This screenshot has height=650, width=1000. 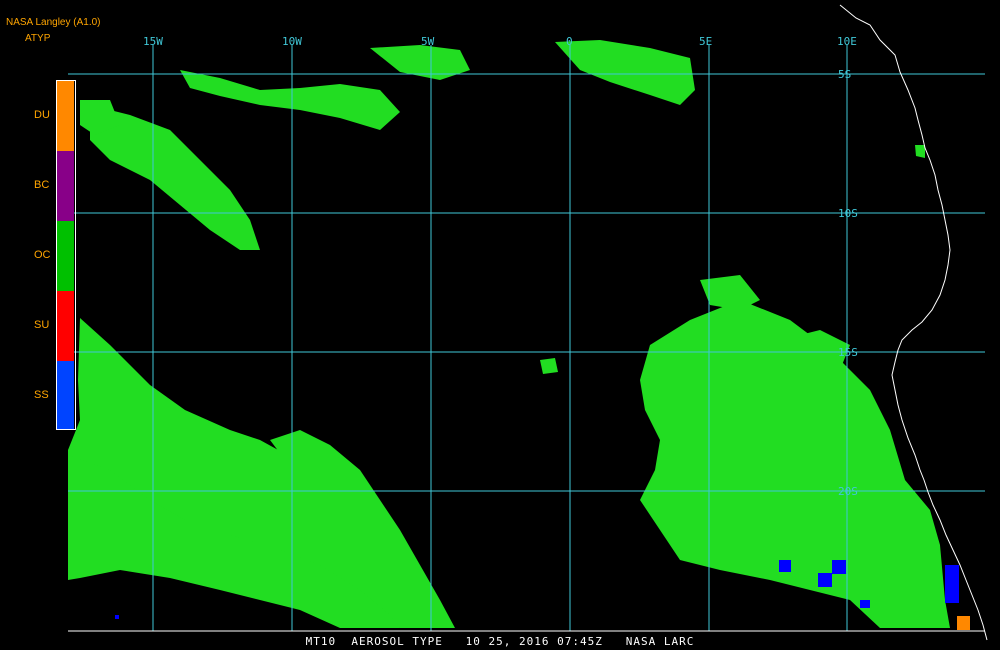 I want to click on lon-label: 5W, so click(x=428, y=41).